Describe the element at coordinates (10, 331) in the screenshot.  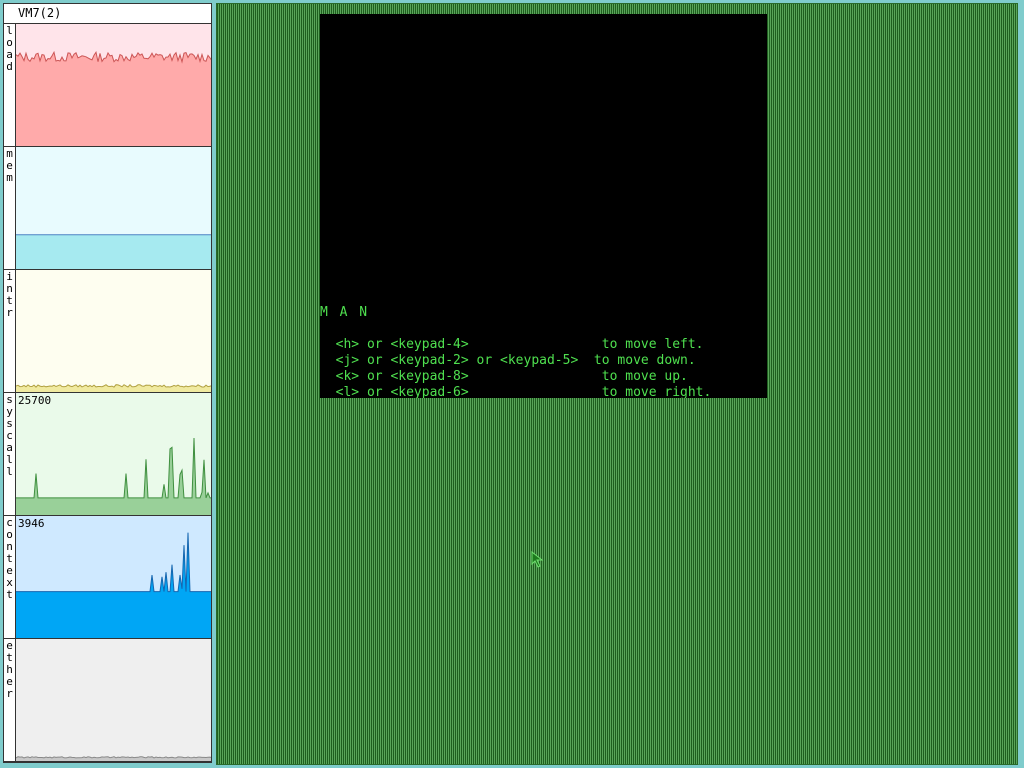
I see `stats-panel-label-intr: intr` at that location.